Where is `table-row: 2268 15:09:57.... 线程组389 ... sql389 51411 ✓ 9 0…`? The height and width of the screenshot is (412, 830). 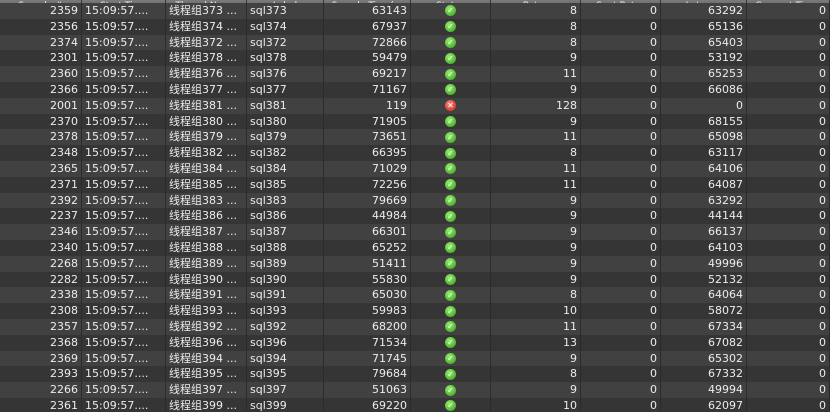 table-row: 2268 15:09:57.... 线程组389 ... sql389 51411 ✓ 9 0… is located at coordinates (415, 263).